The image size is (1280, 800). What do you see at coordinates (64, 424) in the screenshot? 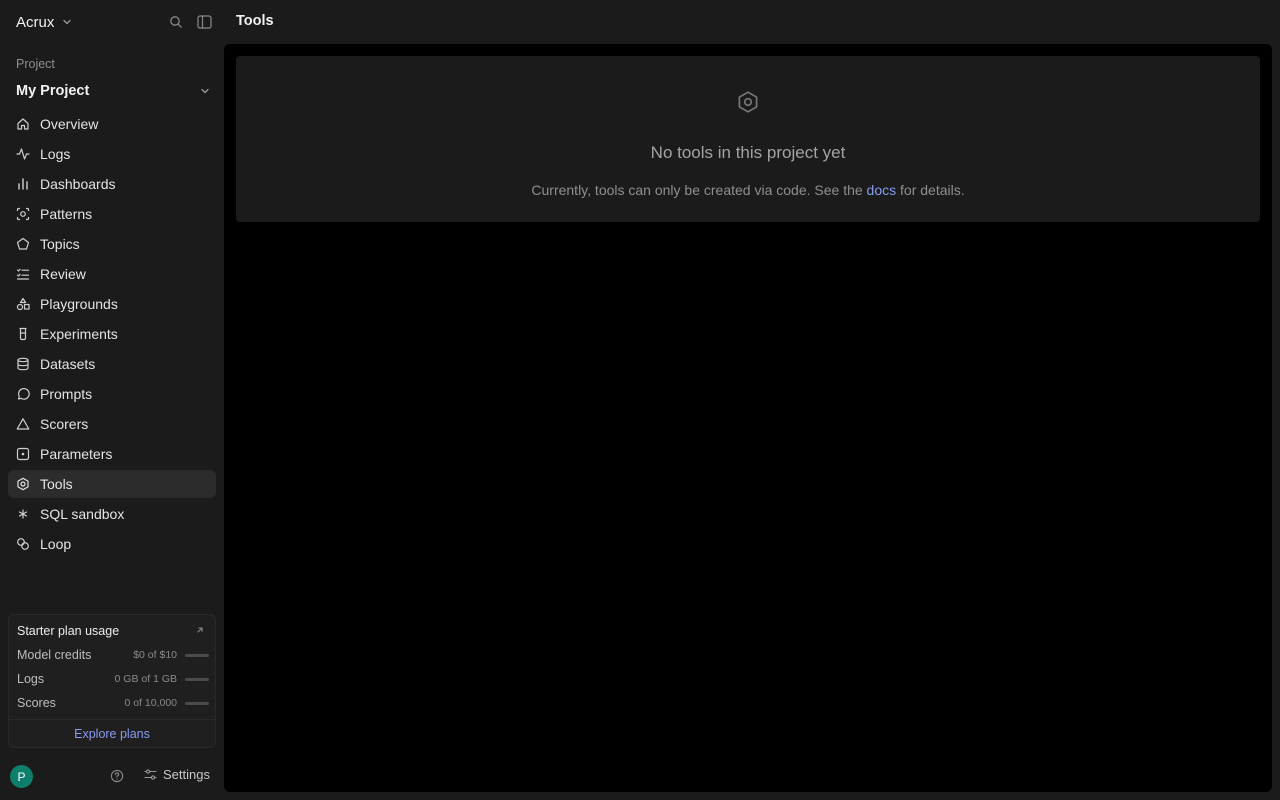
I see `sidebar-item-label: Scorers` at bounding box center [64, 424].